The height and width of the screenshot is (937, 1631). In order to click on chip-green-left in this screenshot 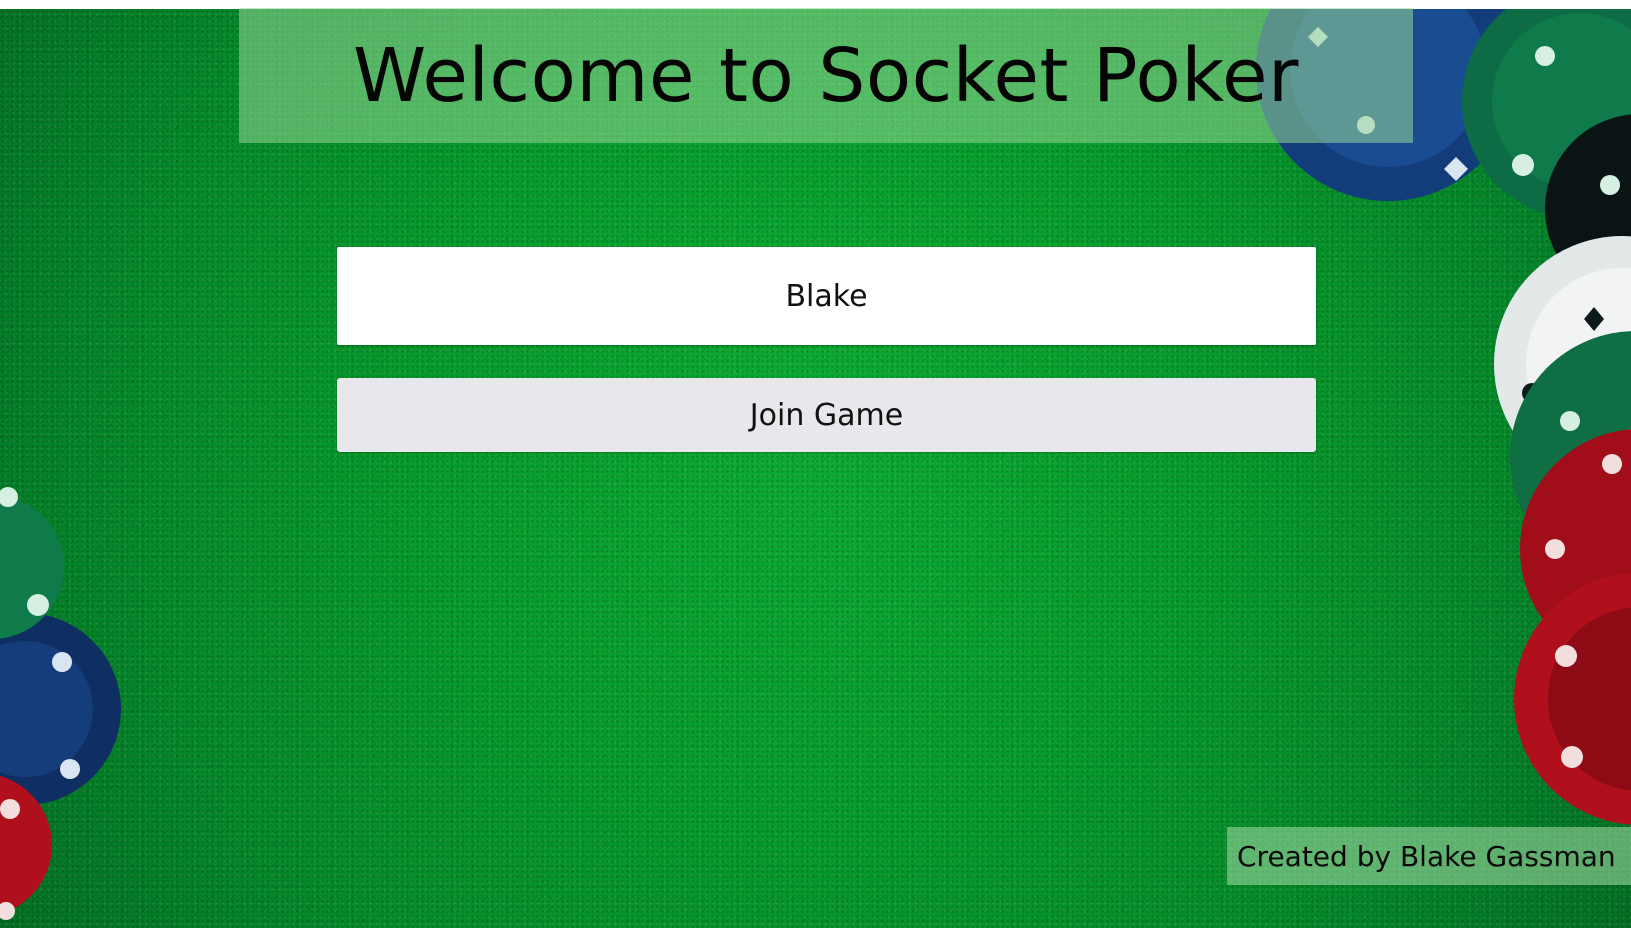, I will do `click(32, 563)`.